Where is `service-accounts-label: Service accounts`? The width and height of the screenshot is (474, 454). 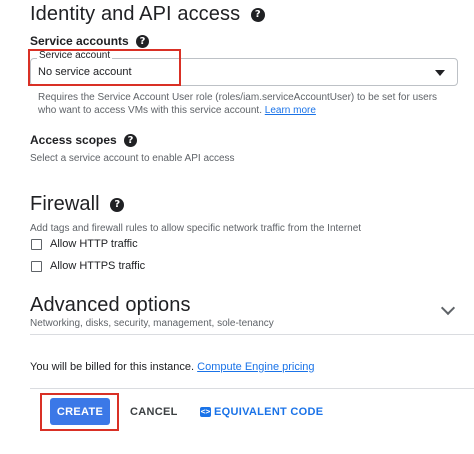 service-accounts-label: Service accounts is located at coordinates (79, 41).